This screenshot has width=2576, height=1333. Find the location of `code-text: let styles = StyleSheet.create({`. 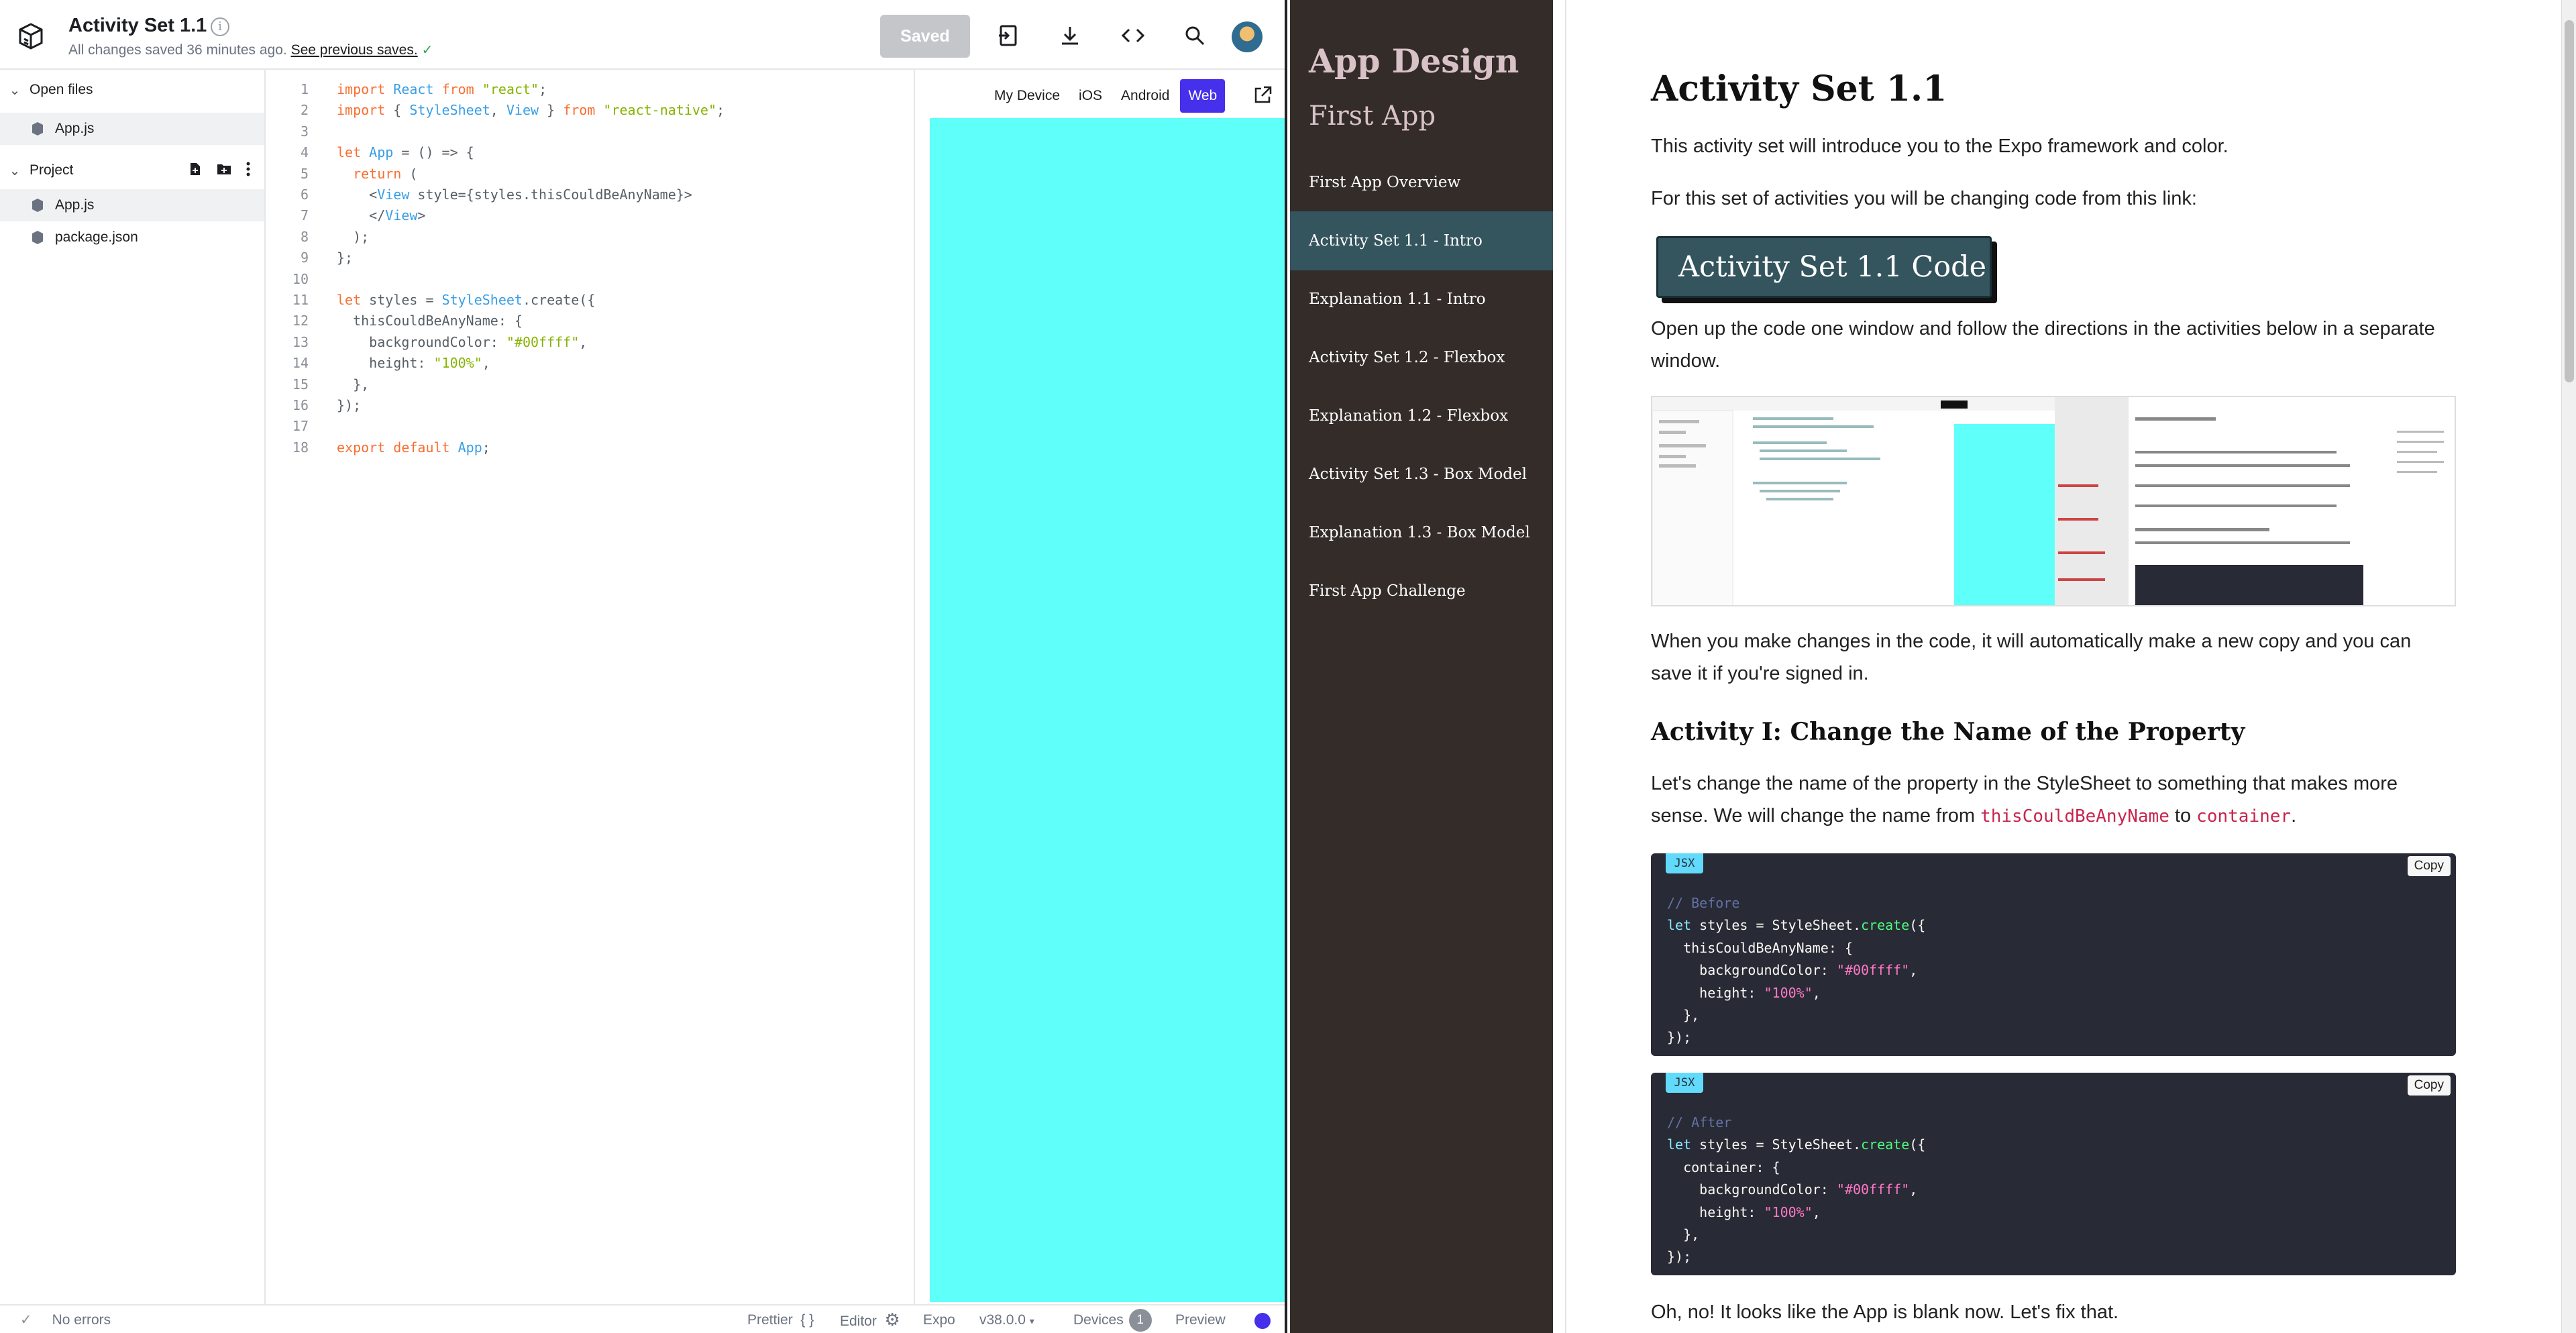

code-text: let styles = StyleSheet.create({ is located at coordinates (466, 300).